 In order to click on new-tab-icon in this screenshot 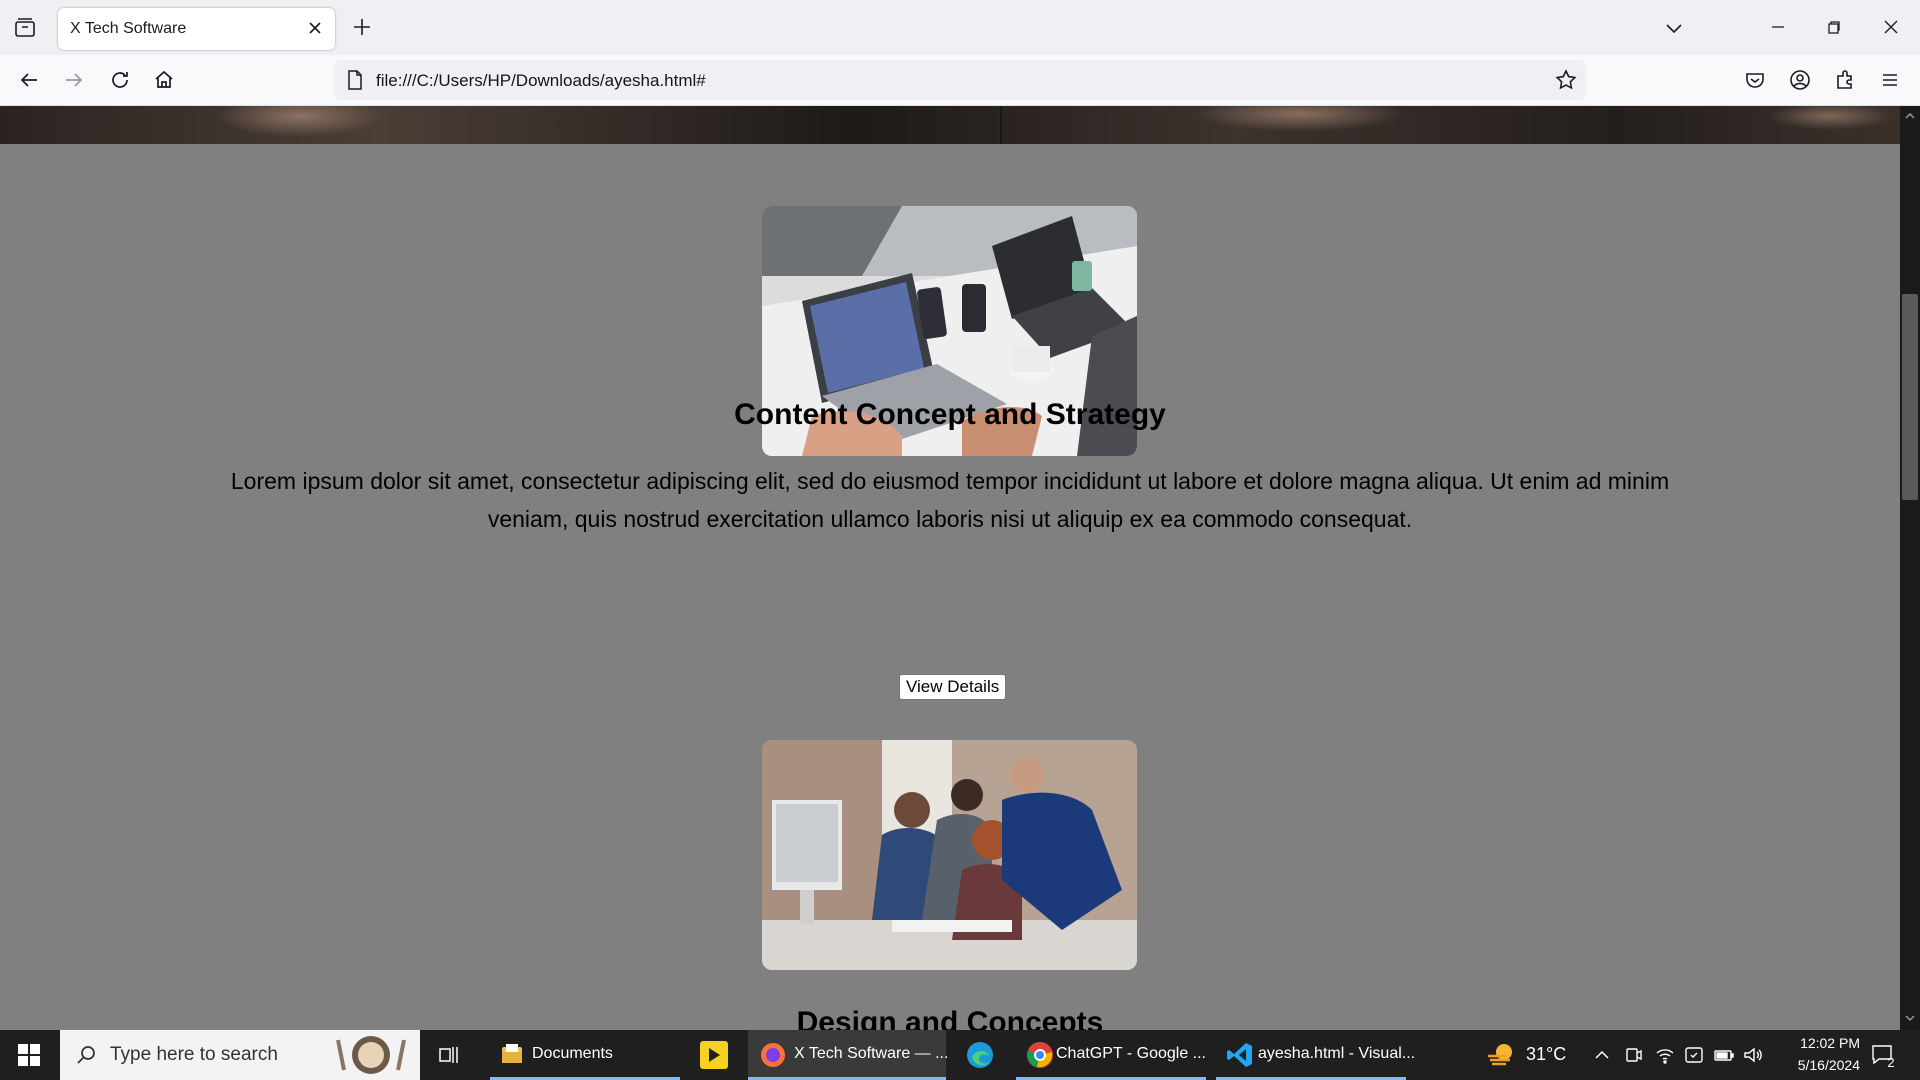, I will do `click(362, 27)`.